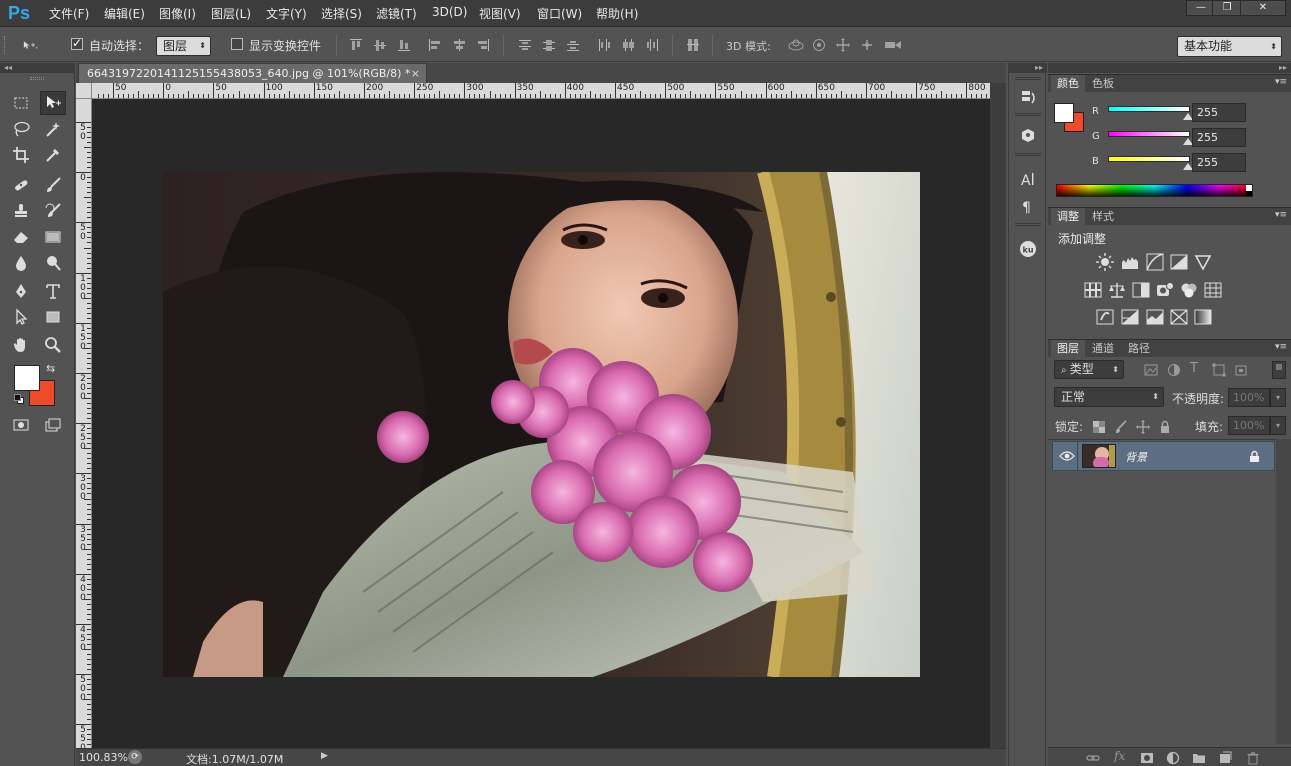 This screenshot has height=766, width=1291. Describe the element at coordinates (1155, 317) in the screenshot. I see `threshold-icon` at that location.